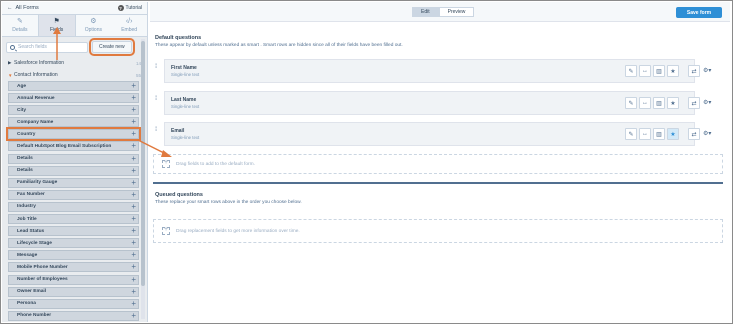 The height and width of the screenshot is (324, 733). What do you see at coordinates (57, 30) in the screenshot?
I see `arrow-head-up` at bounding box center [57, 30].